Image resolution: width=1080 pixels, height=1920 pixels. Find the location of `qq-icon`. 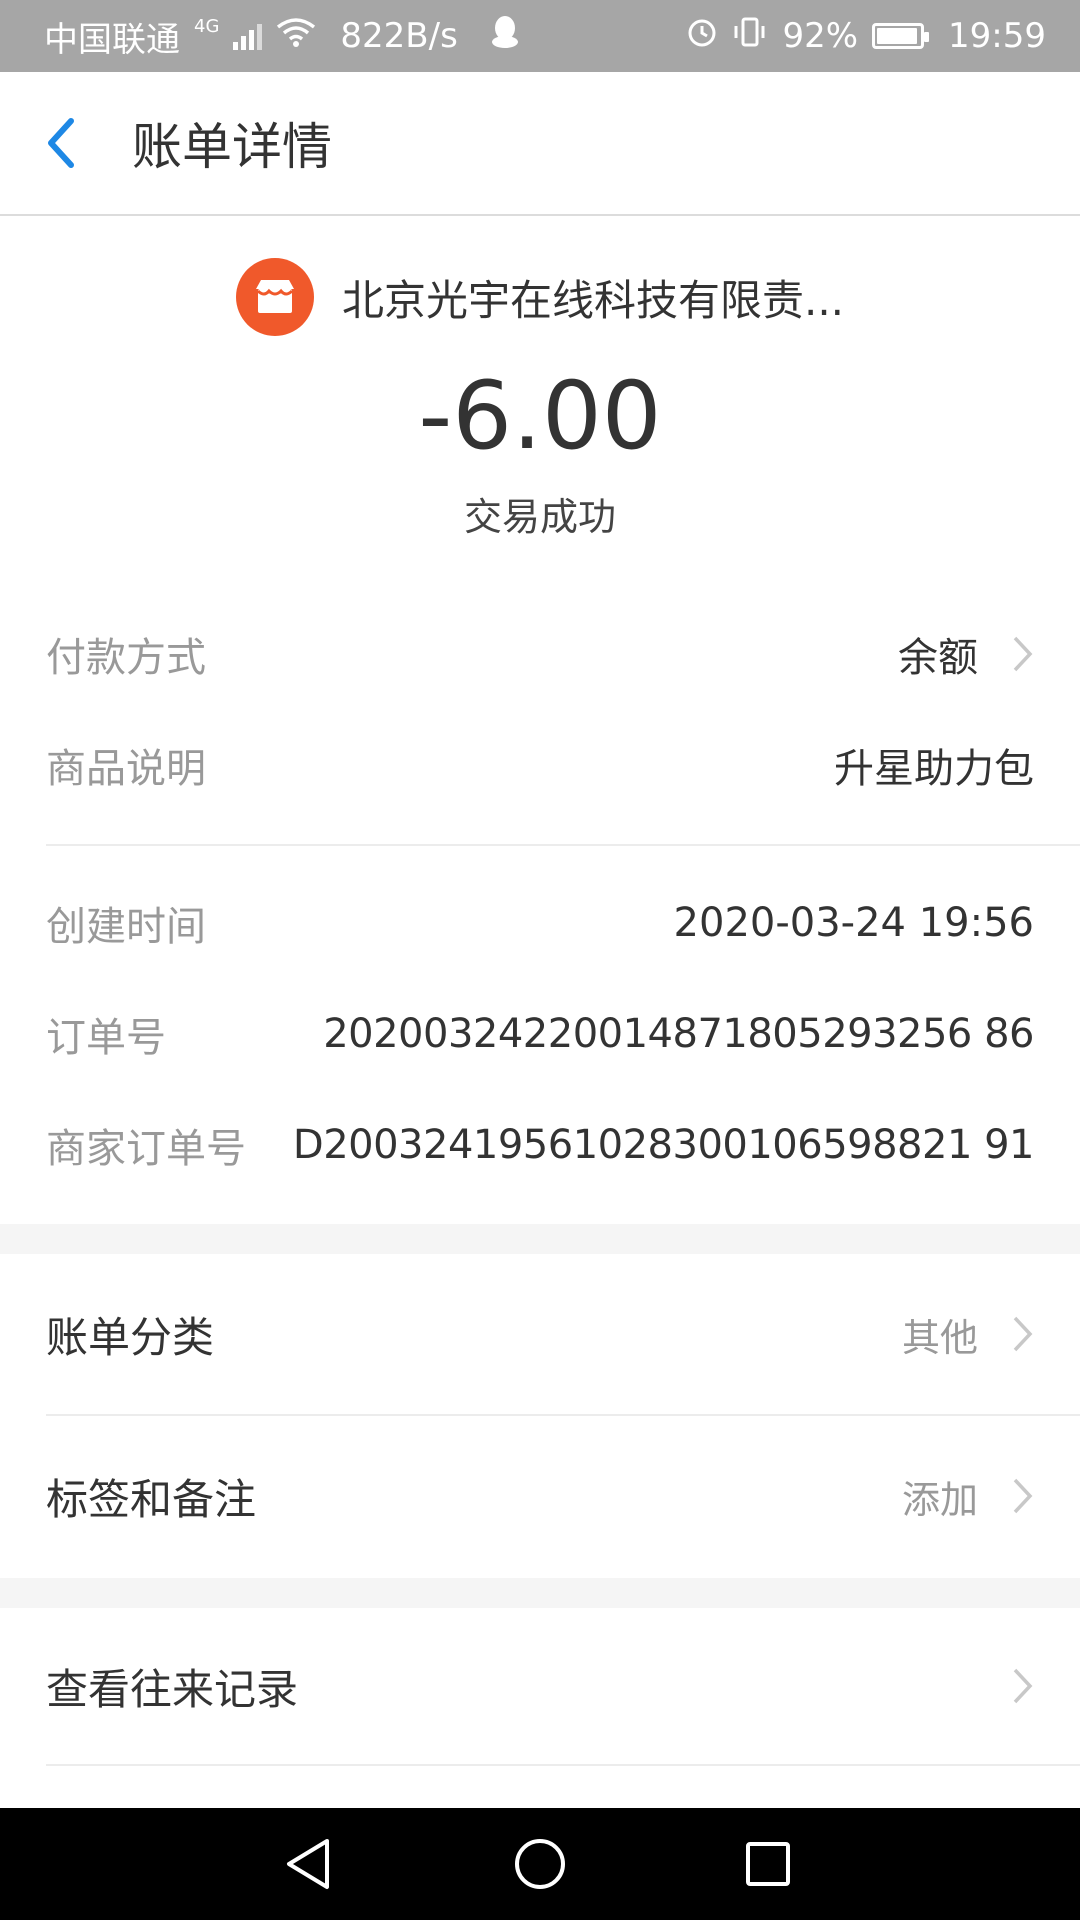

qq-icon is located at coordinates (505, 36).